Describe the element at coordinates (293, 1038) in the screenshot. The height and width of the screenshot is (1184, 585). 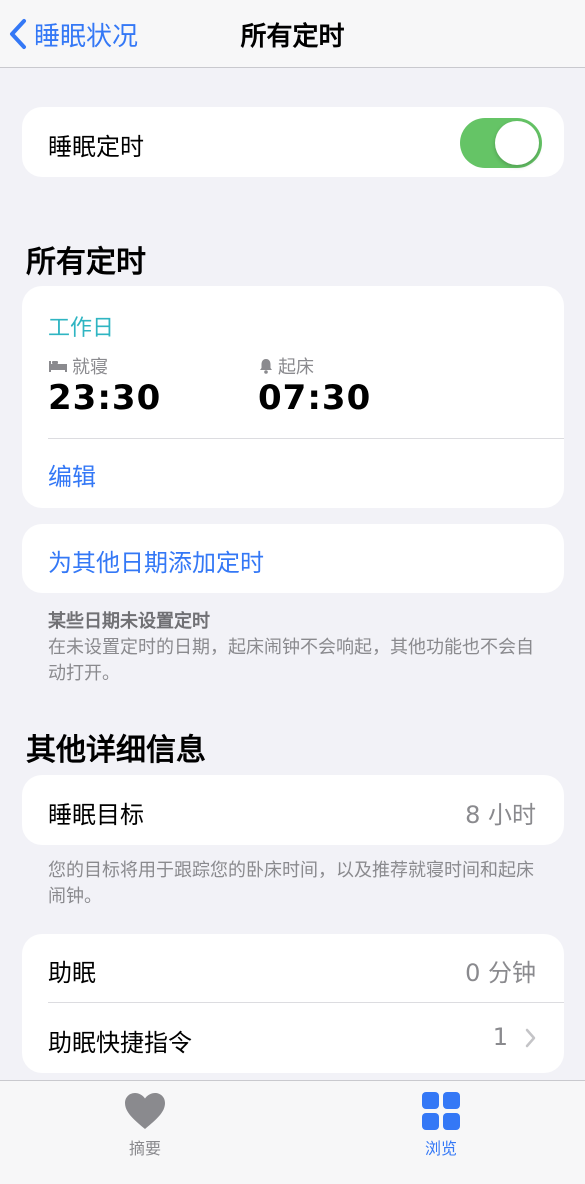
I see `wind-down-shortcuts-row: 助眠快捷指令 1` at that location.